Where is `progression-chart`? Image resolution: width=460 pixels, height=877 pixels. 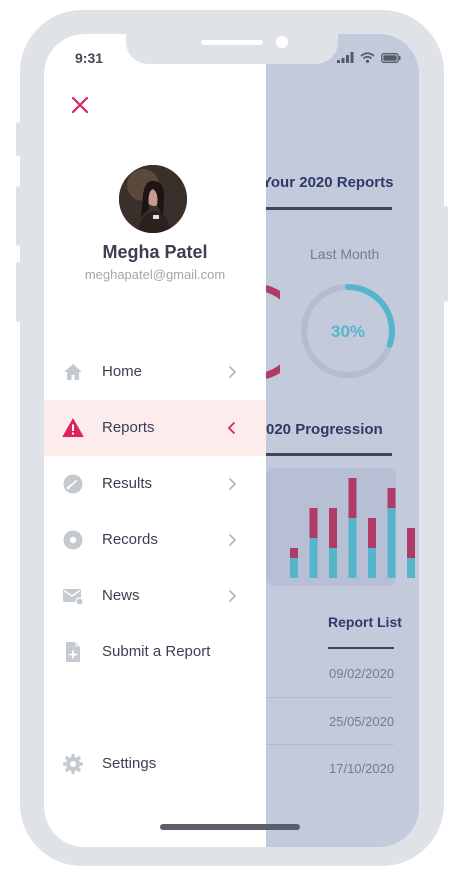 progression-chart is located at coordinates (352, 528).